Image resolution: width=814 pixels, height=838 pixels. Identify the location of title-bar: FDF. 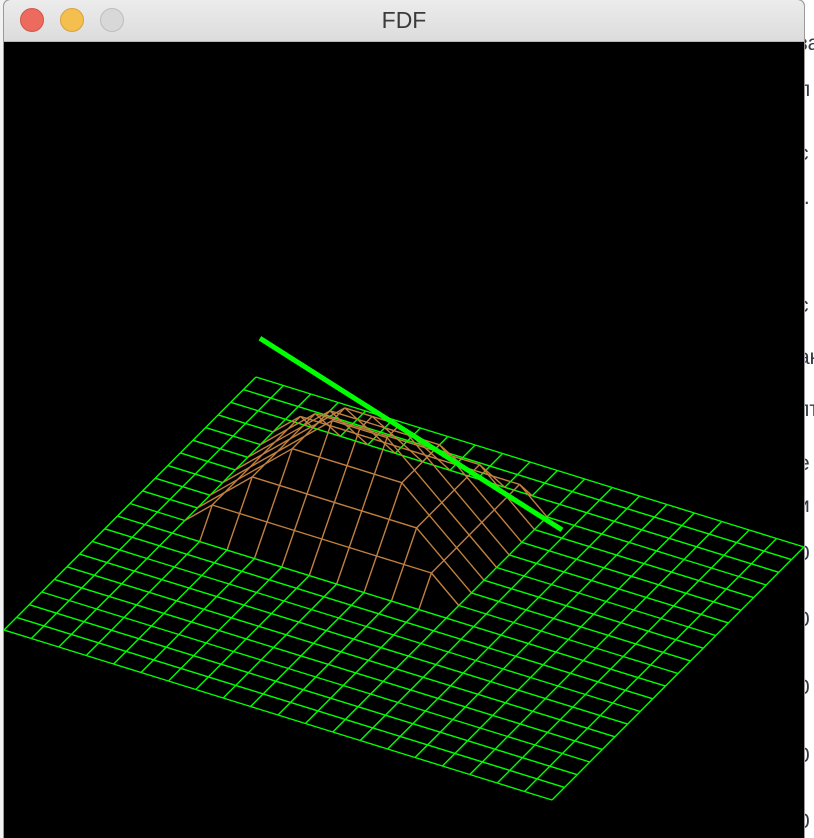
(404, 21).